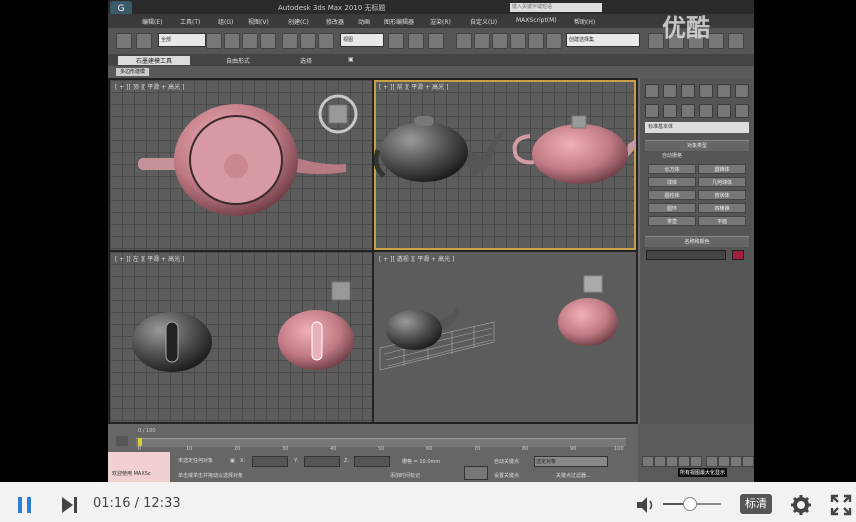  I want to click on spinner-snap-icon, so click(518, 41).